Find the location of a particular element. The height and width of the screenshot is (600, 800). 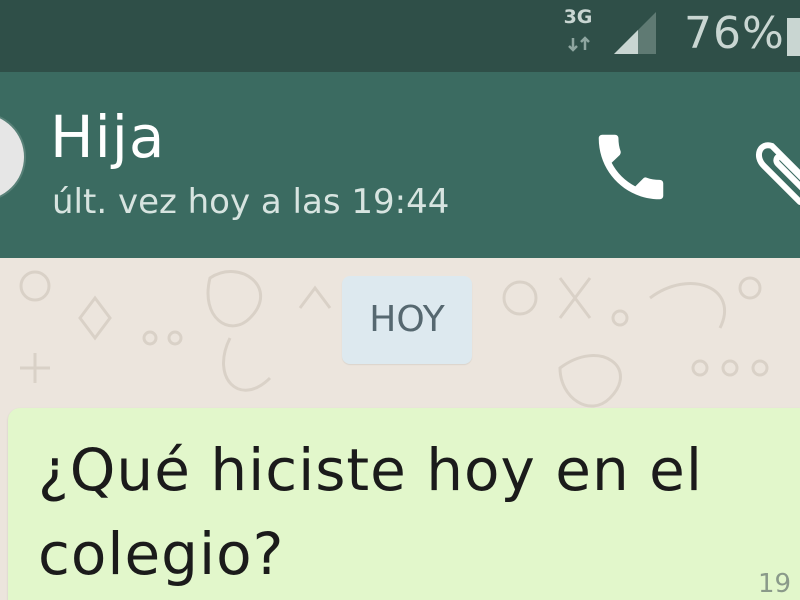

phone-icon is located at coordinates (631, 167).